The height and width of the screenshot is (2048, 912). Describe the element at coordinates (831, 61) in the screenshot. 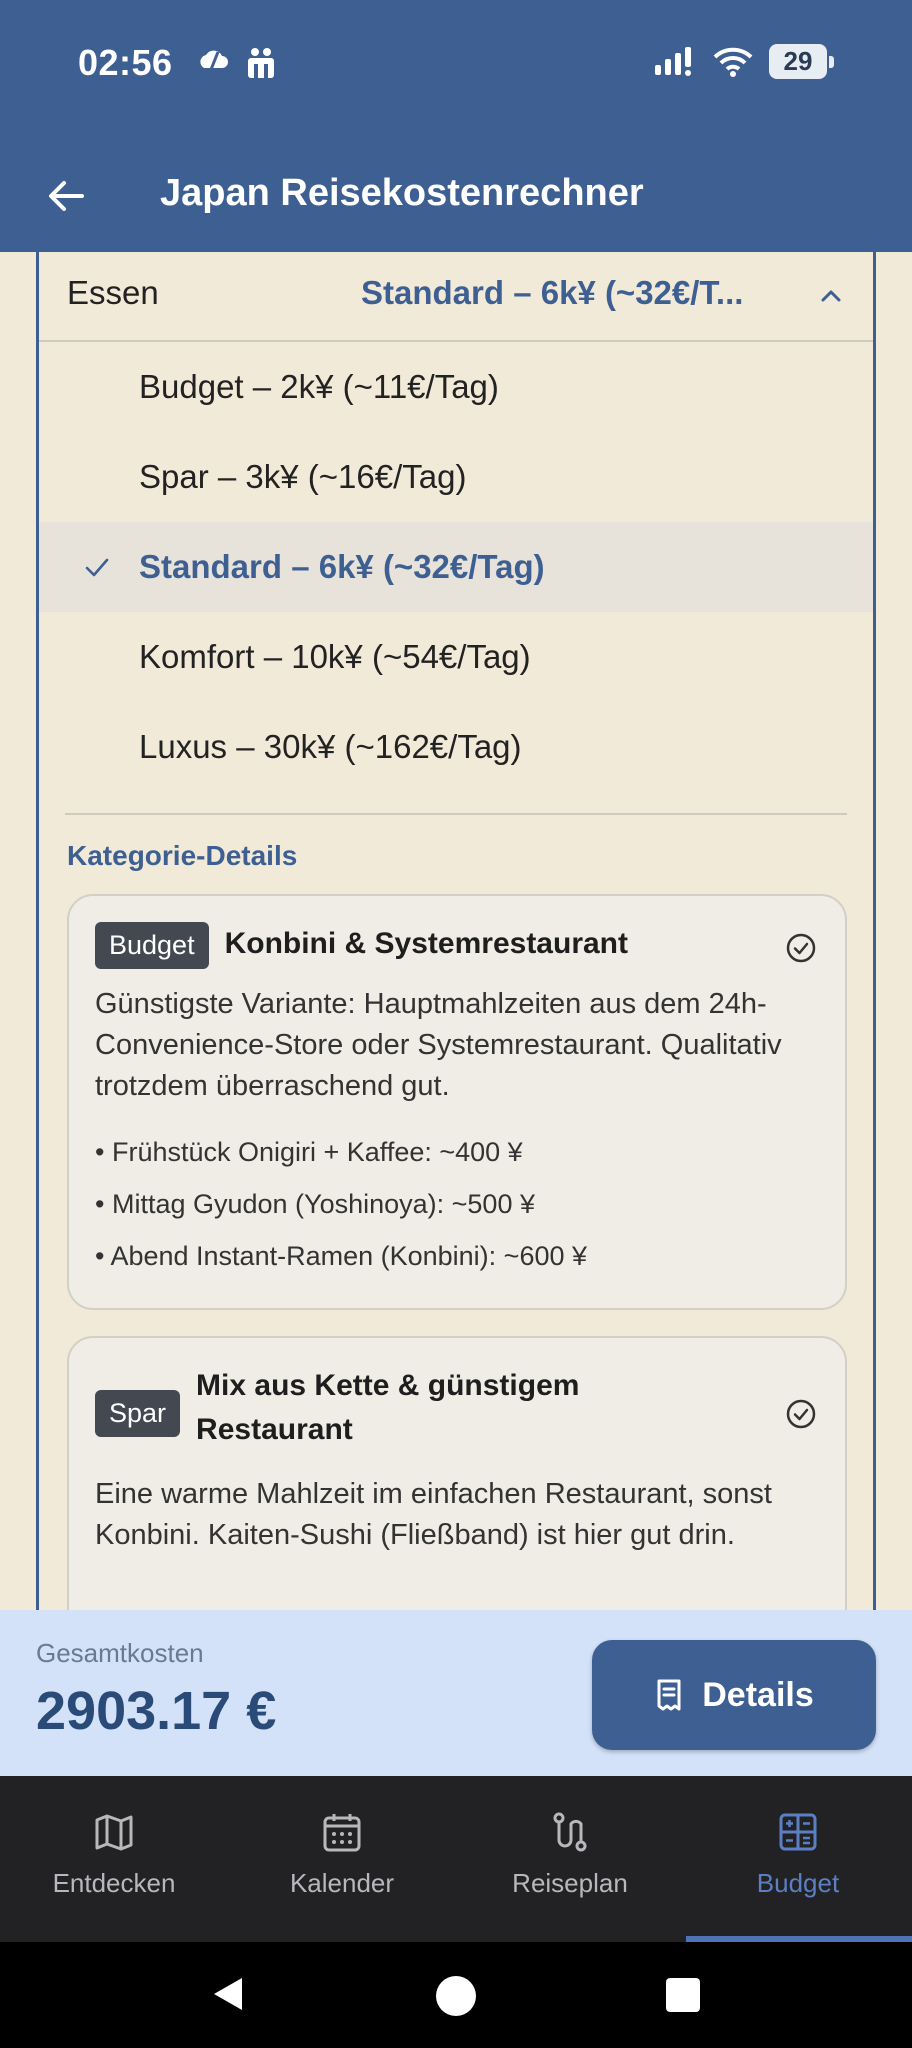

I see `battery-tip` at that location.